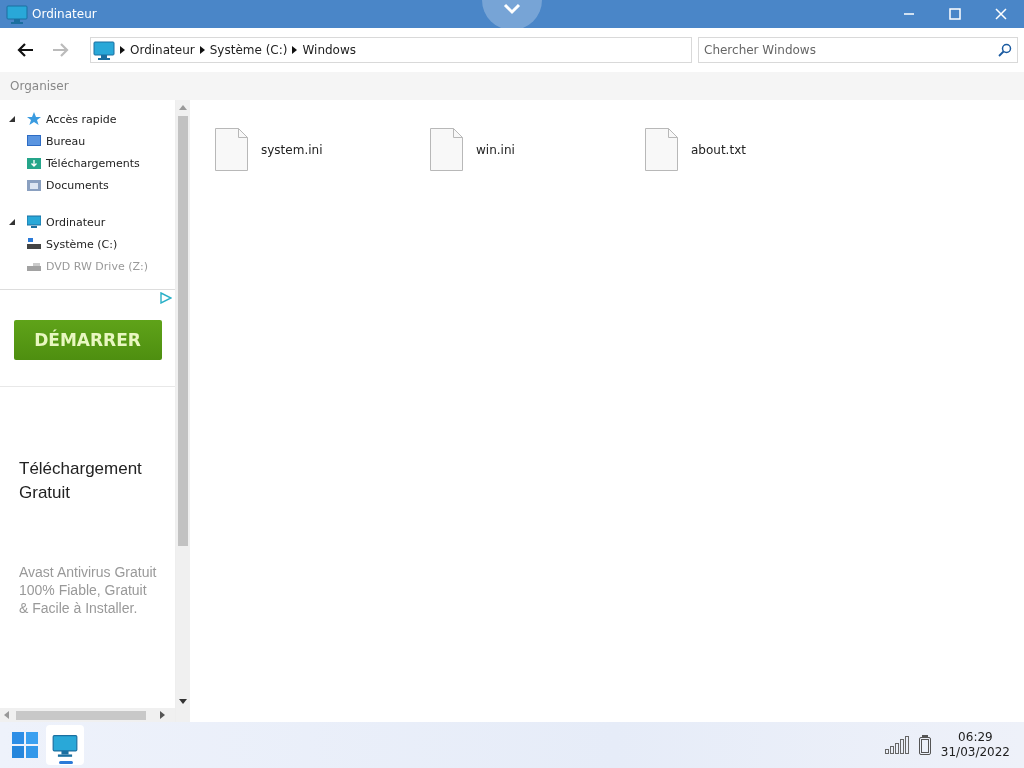  I want to click on file-item: win.ini, so click(537, 149).